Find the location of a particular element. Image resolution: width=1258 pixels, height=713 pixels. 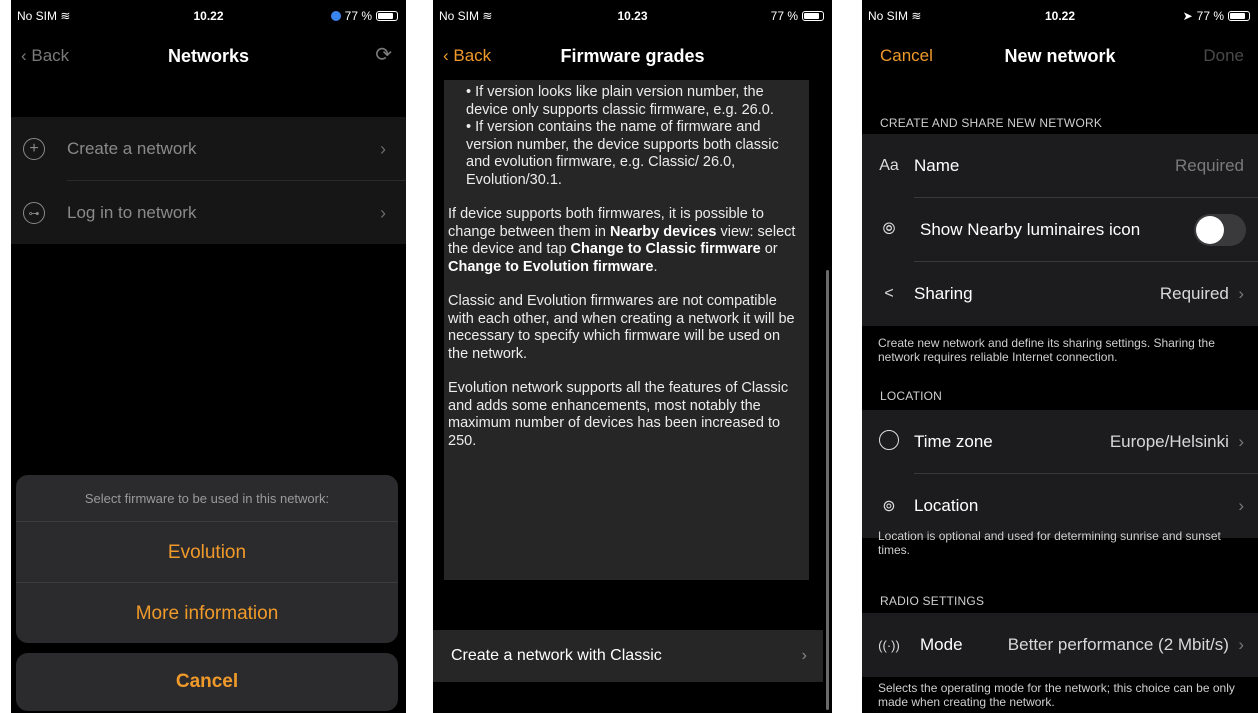

create-classic-network-row: Create a network with Classic › is located at coordinates (628, 656).